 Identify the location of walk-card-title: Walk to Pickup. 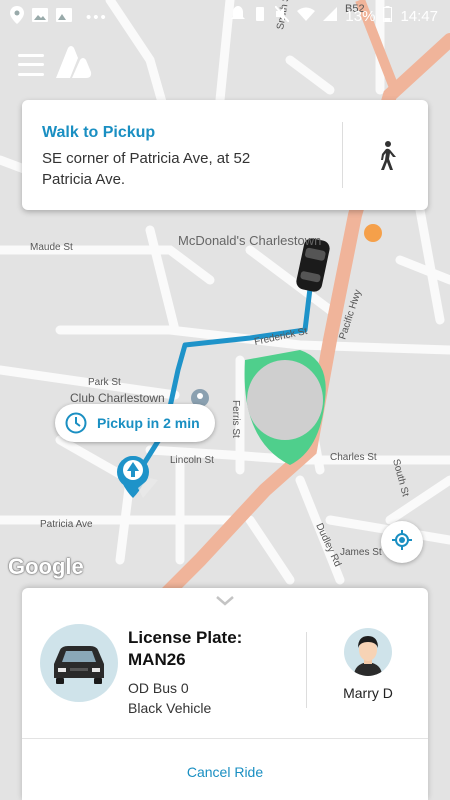
(99, 132).